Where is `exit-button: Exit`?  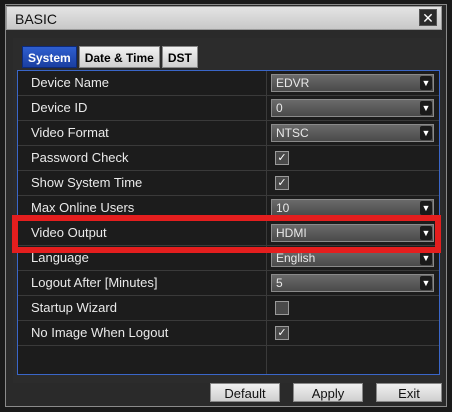
exit-button: Exit is located at coordinates (409, 392).